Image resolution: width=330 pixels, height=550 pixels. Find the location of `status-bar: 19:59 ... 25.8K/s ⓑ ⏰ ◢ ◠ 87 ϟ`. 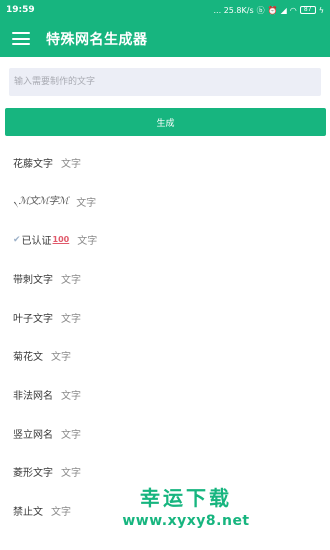

status-bar: 19:59 ... 25.8K/s ⓑ ⏰ ◢ ◠ 87 ϟ is located at coordinates (165, 10).